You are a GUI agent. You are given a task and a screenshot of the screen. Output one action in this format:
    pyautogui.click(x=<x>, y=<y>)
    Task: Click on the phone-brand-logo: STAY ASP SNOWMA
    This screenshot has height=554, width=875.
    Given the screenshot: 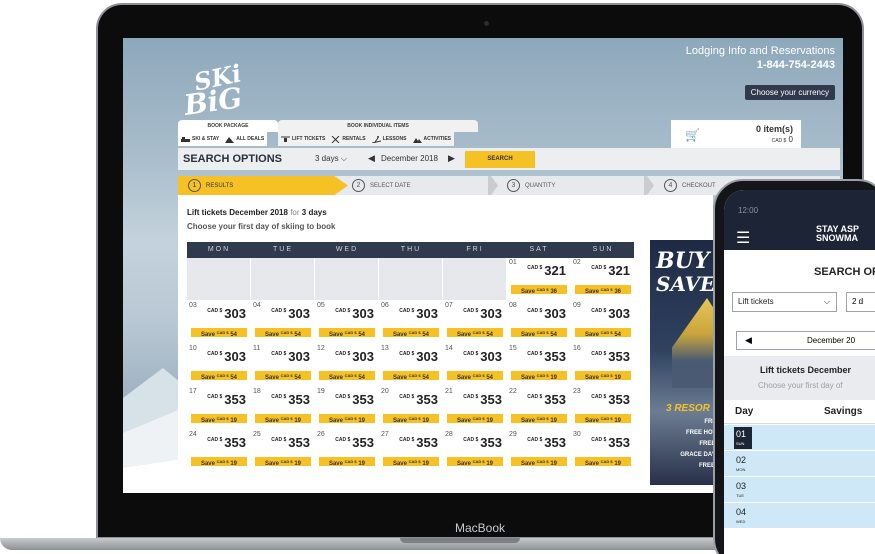 What is the action you would take?
    pyautogui.click(x=837, y=234)
    